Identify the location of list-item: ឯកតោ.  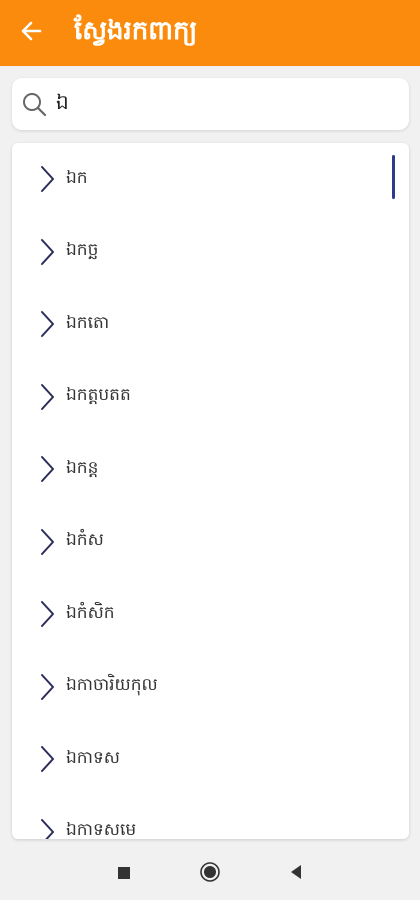
(210, 324).